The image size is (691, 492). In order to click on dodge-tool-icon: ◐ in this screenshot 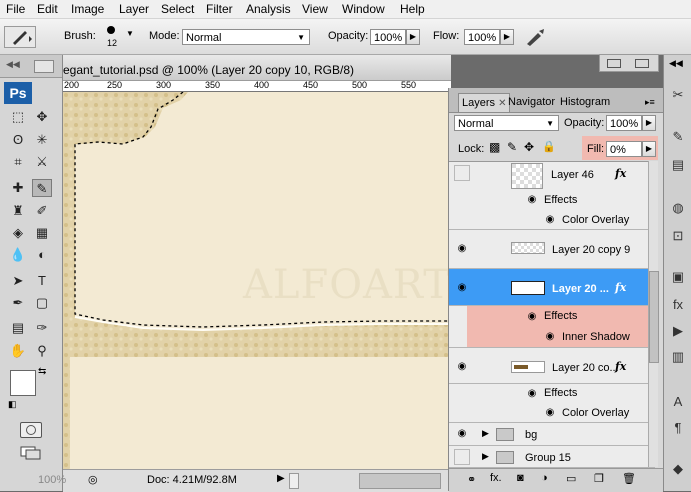, I will do `click(42, 255)`.